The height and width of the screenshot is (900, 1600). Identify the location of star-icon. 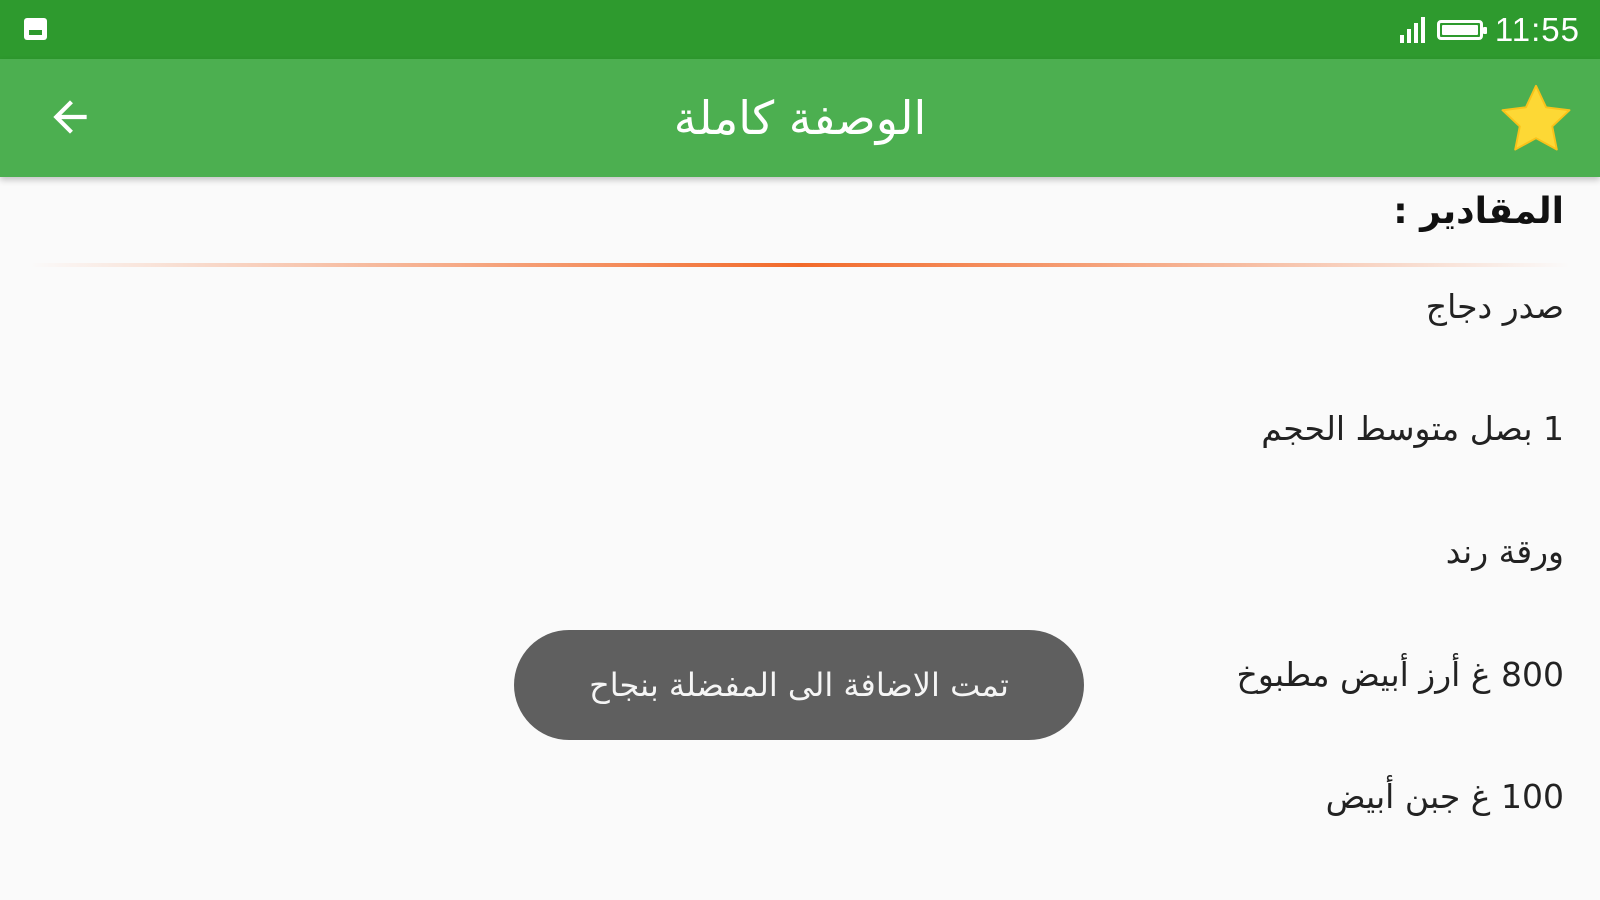
(1536, 117).